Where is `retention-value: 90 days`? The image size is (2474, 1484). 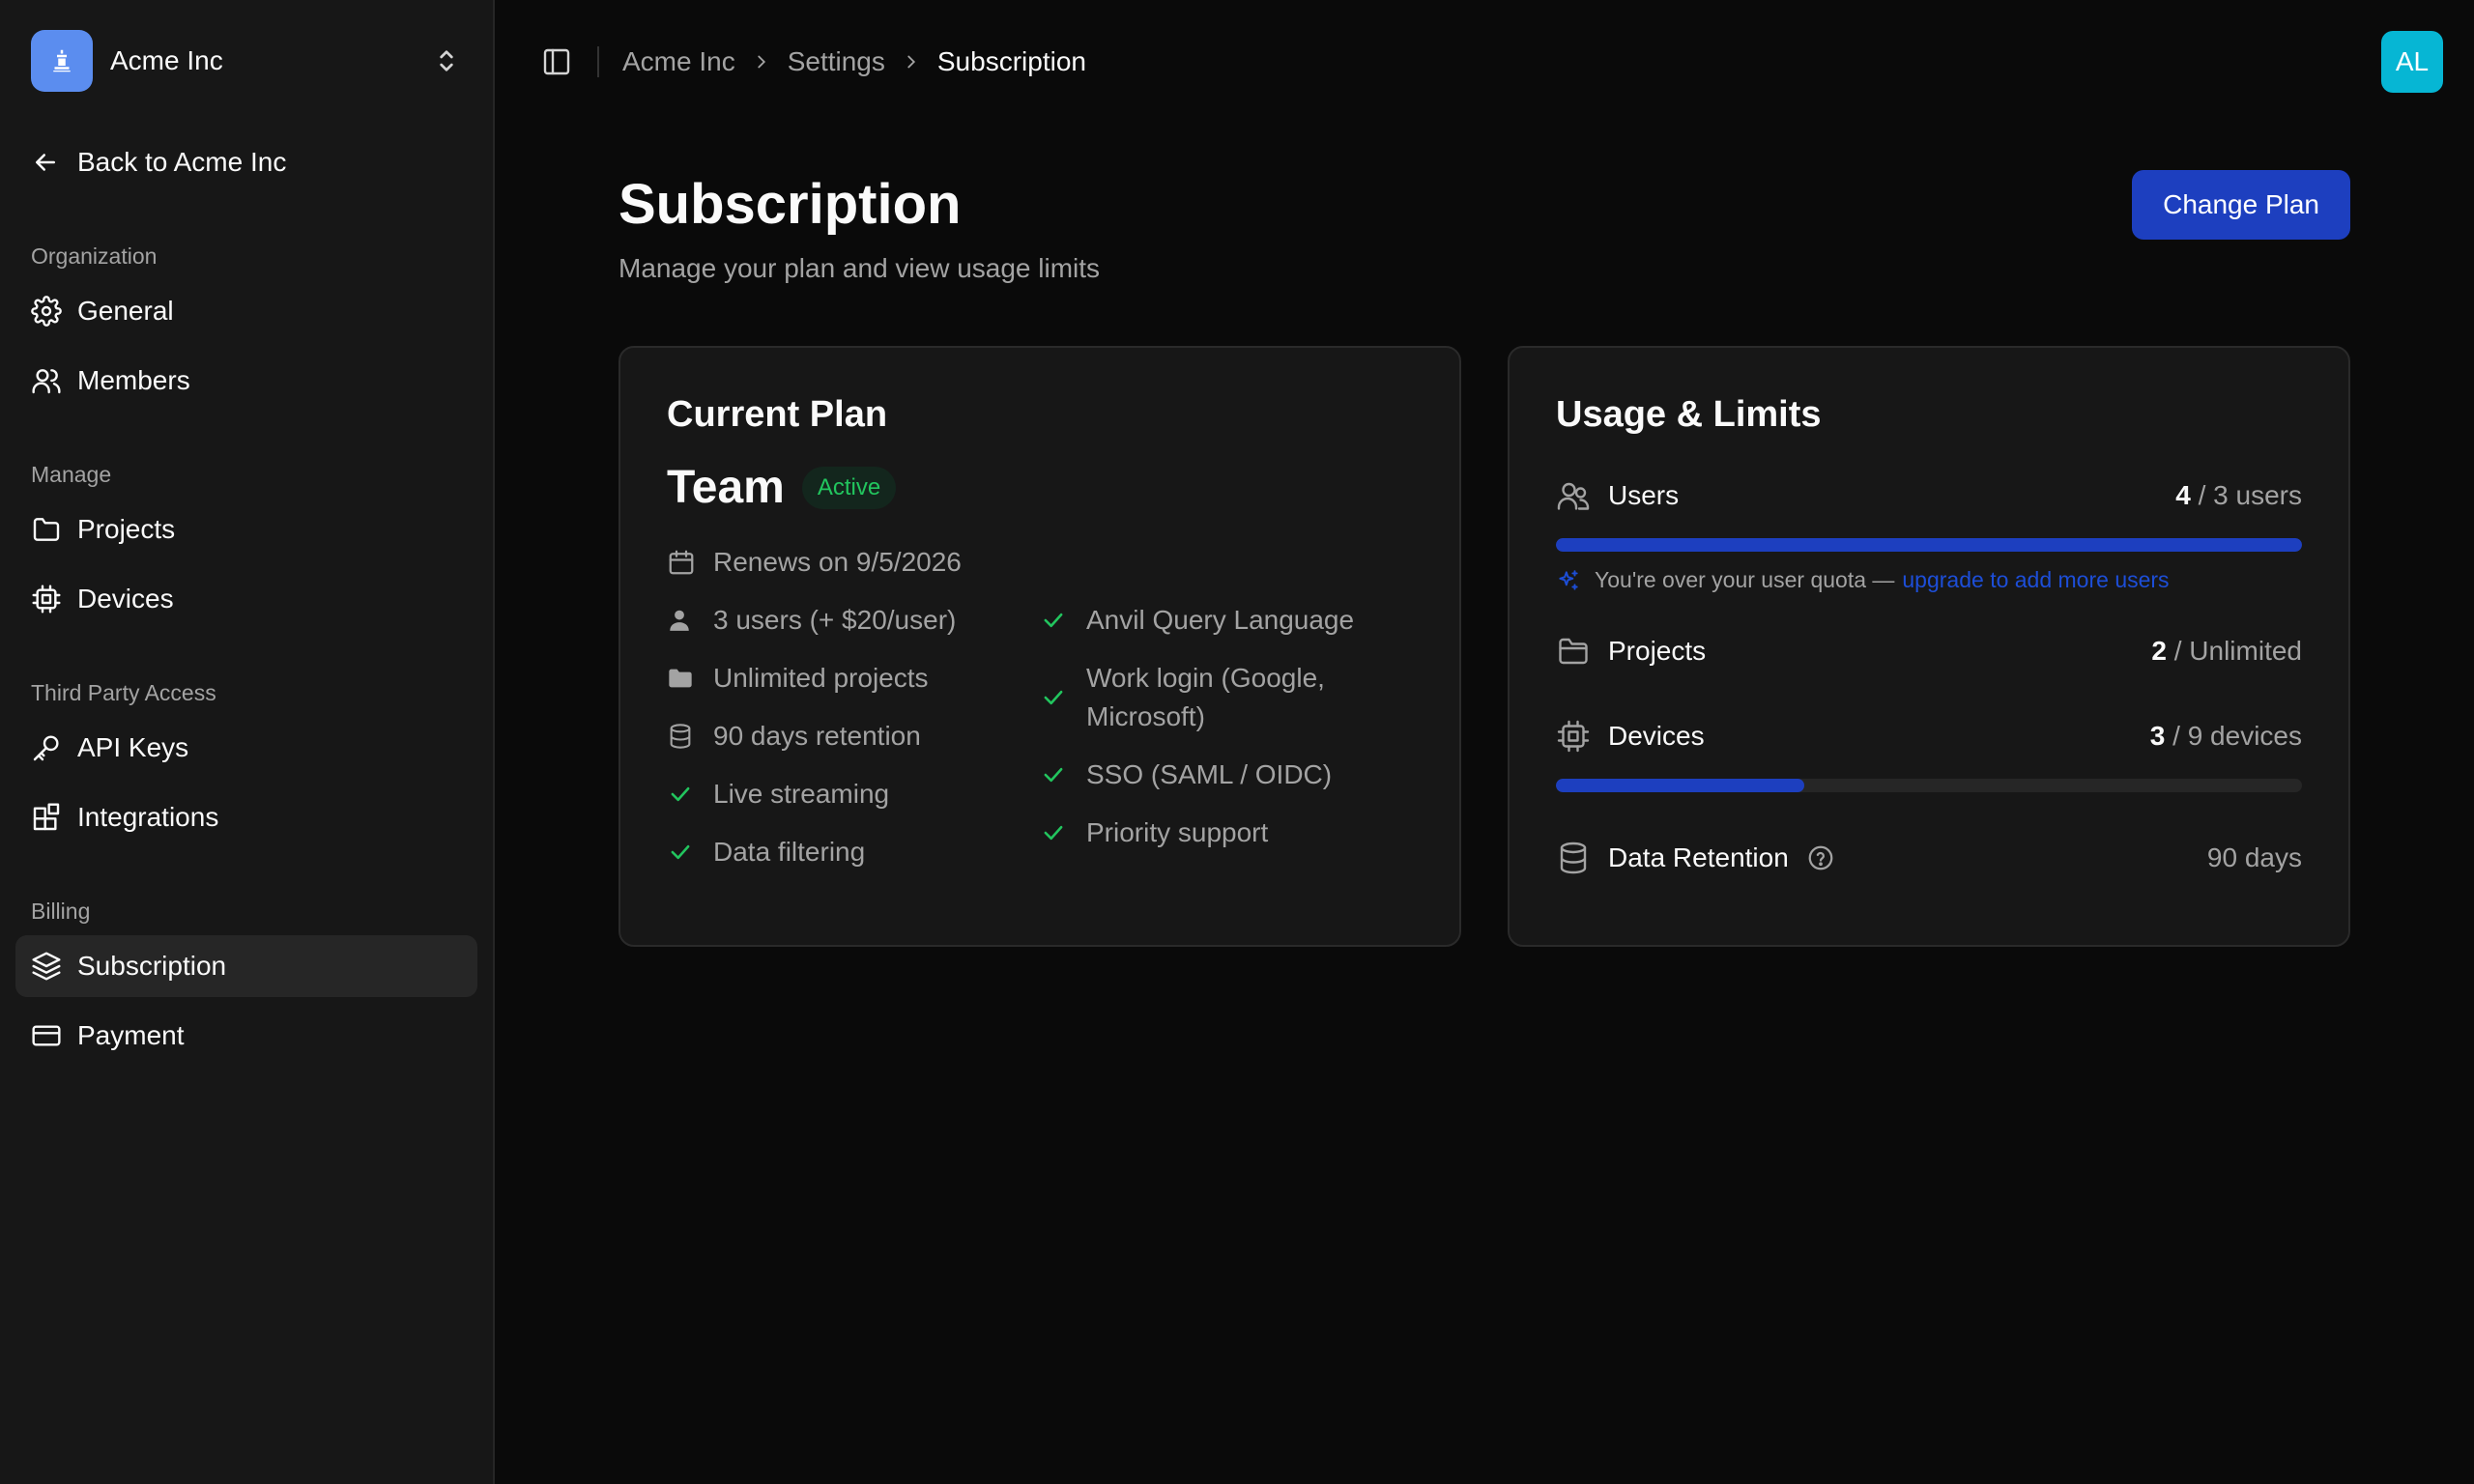 retention-value: 90 days is located at coordinates (2254, 857).